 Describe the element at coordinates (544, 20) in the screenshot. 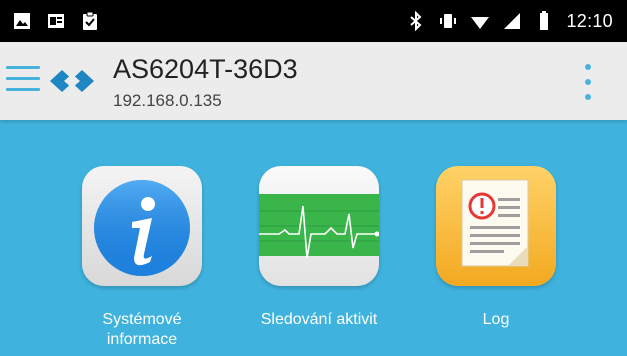

I see `battery-icon` at that location.